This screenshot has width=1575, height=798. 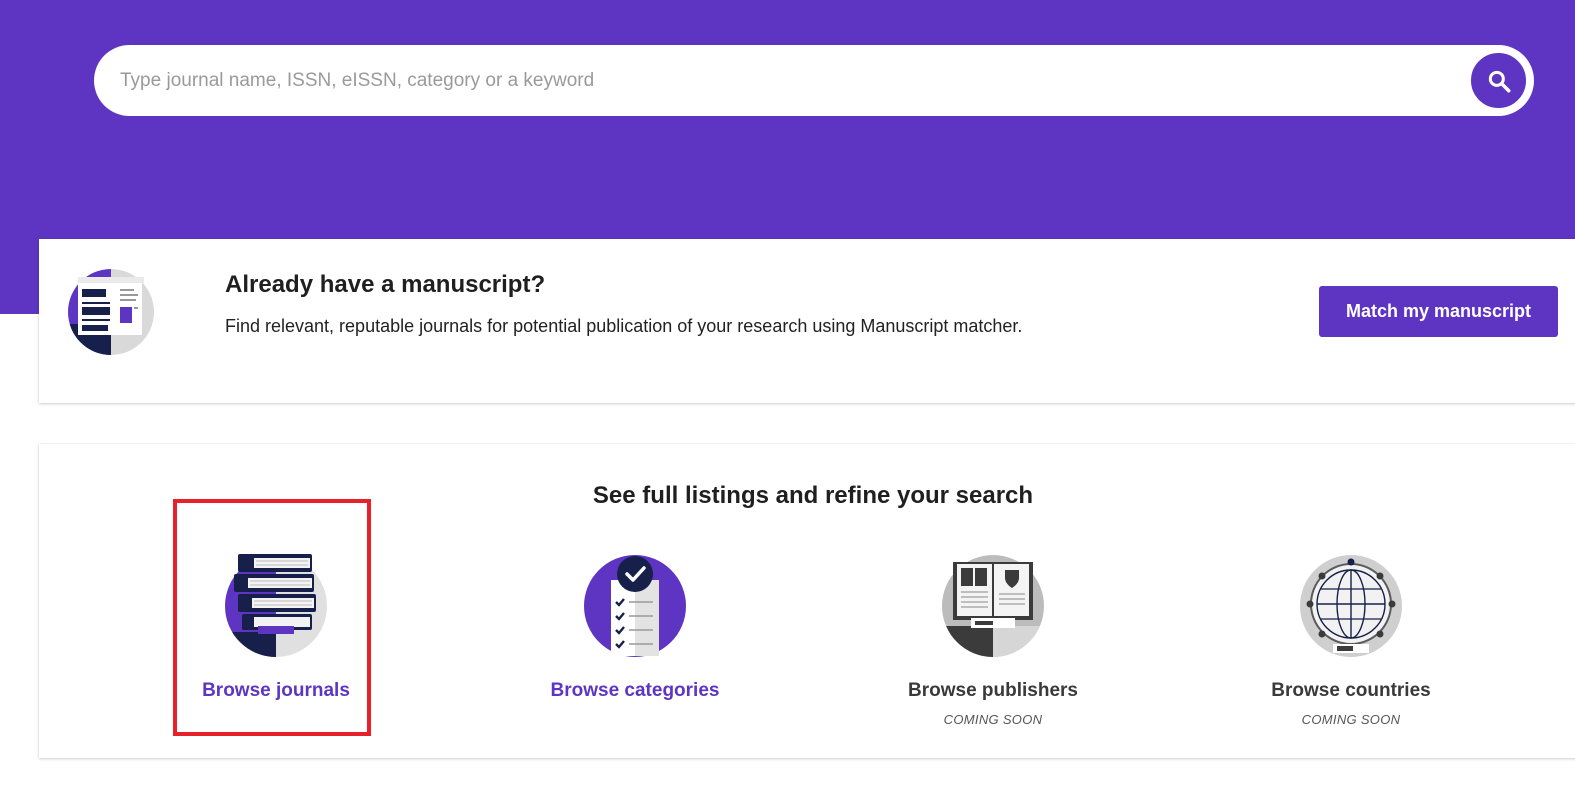 I want to click on globe-icon, so click(x=1351, y=606).